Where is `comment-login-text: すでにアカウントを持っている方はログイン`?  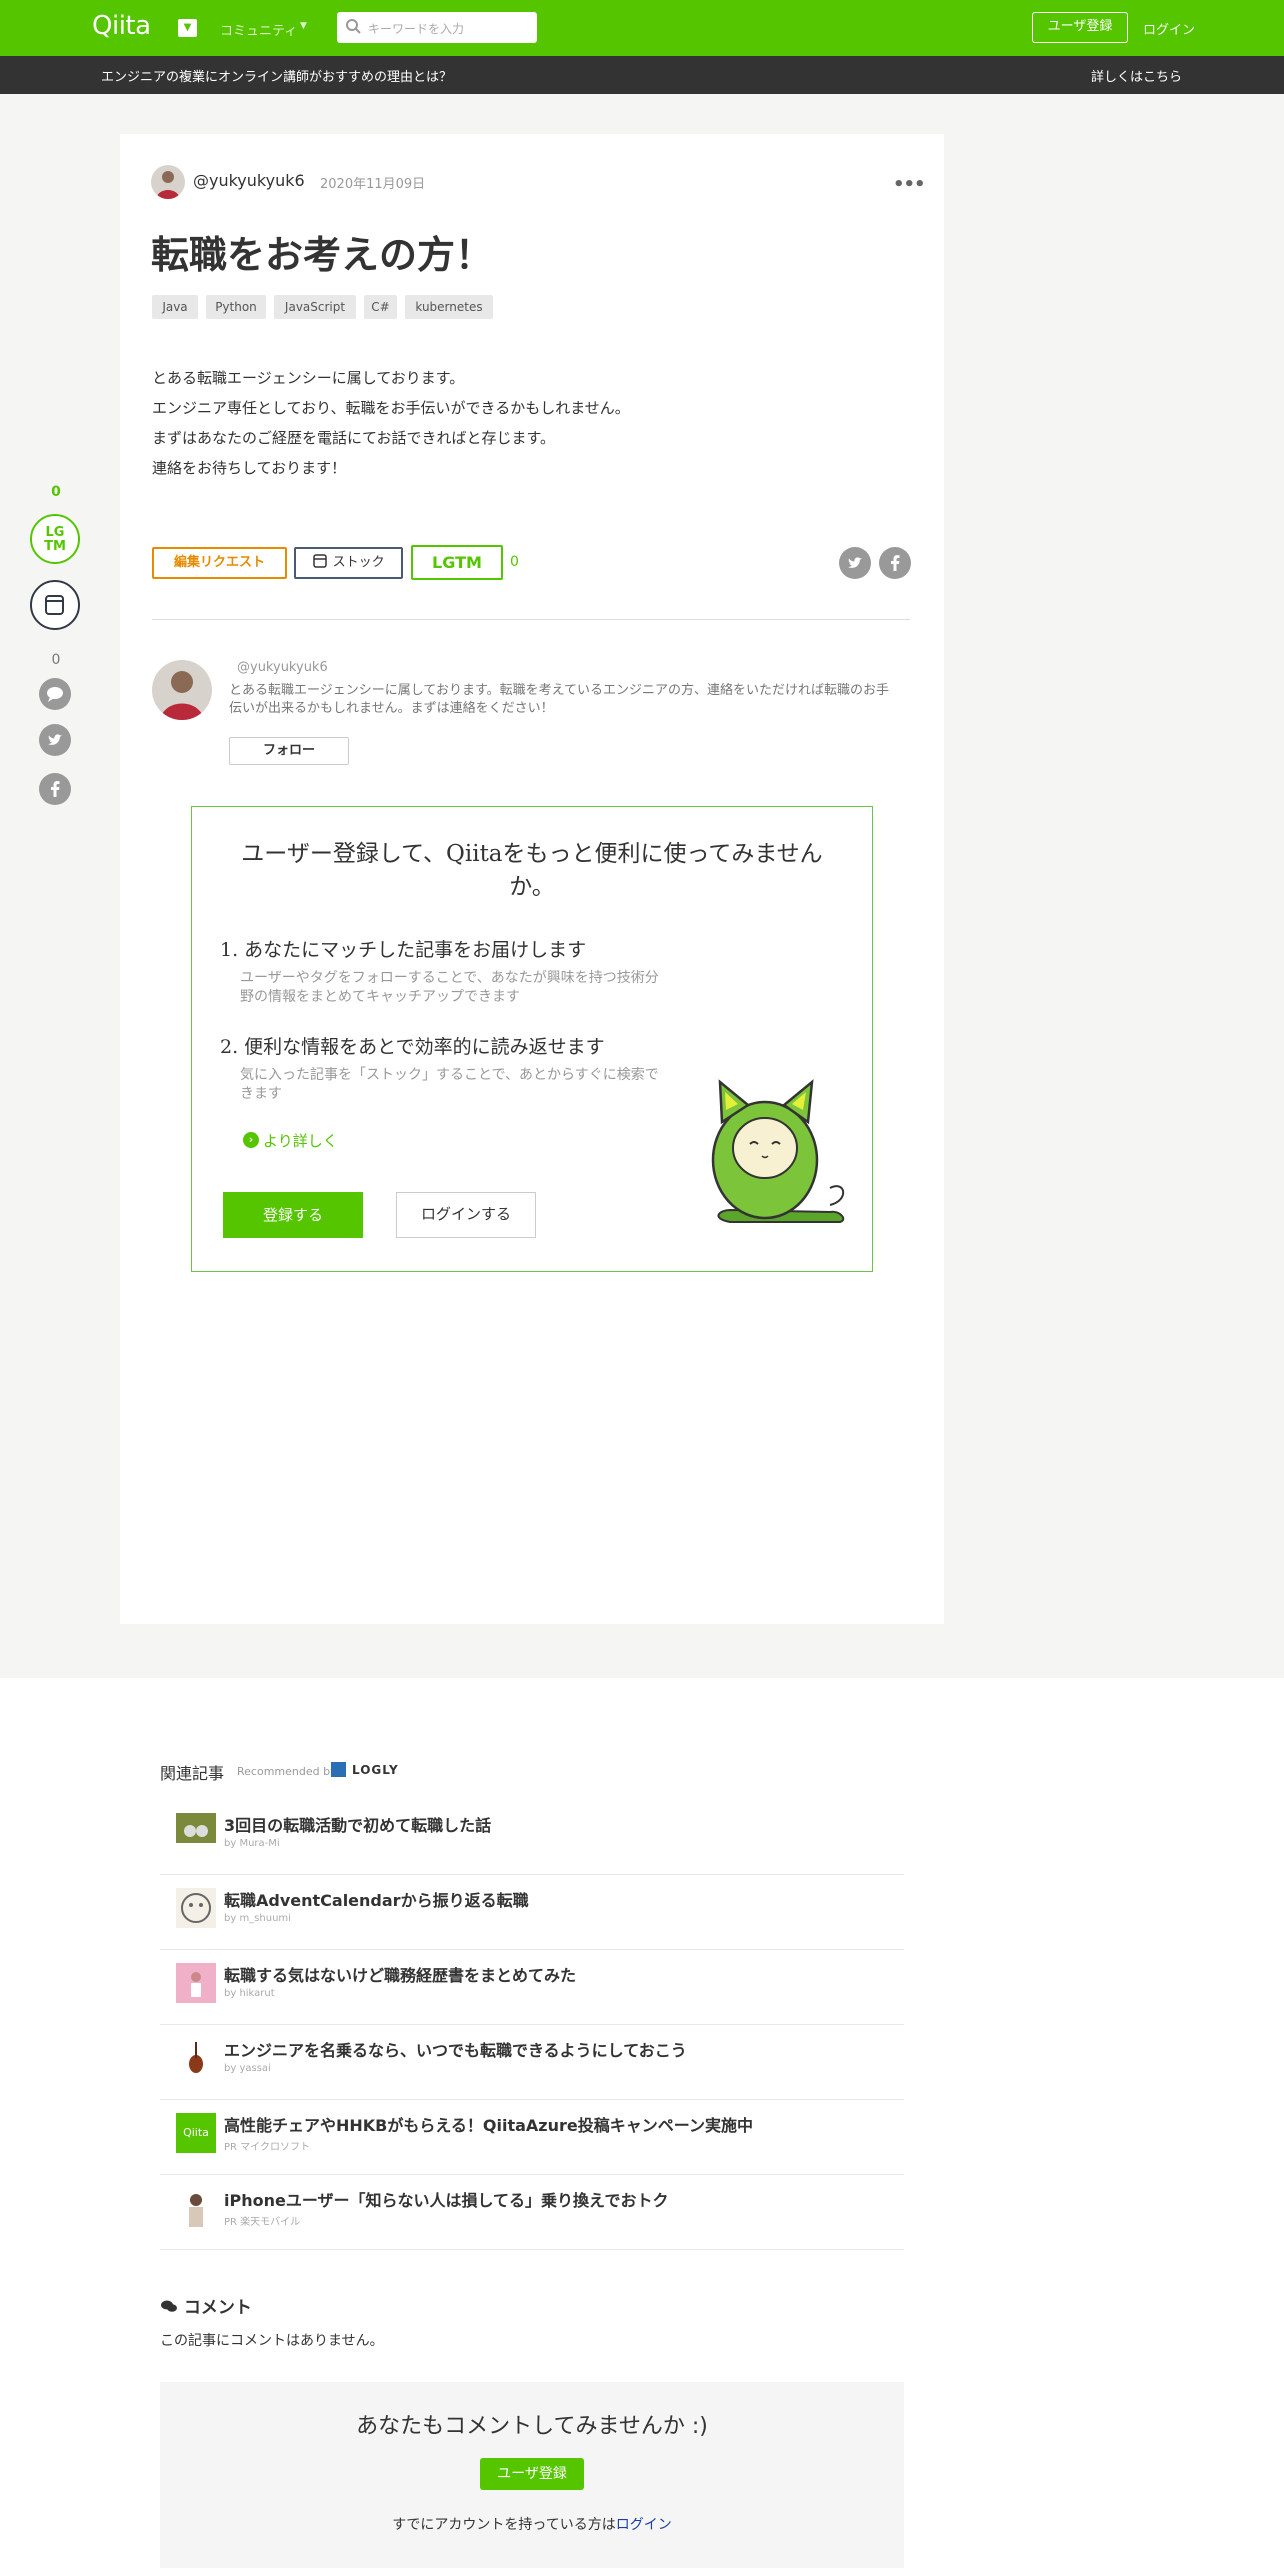
comment-login-text: すでにアカウントを持っている方はログイン is located at coordinates (532, 2524).